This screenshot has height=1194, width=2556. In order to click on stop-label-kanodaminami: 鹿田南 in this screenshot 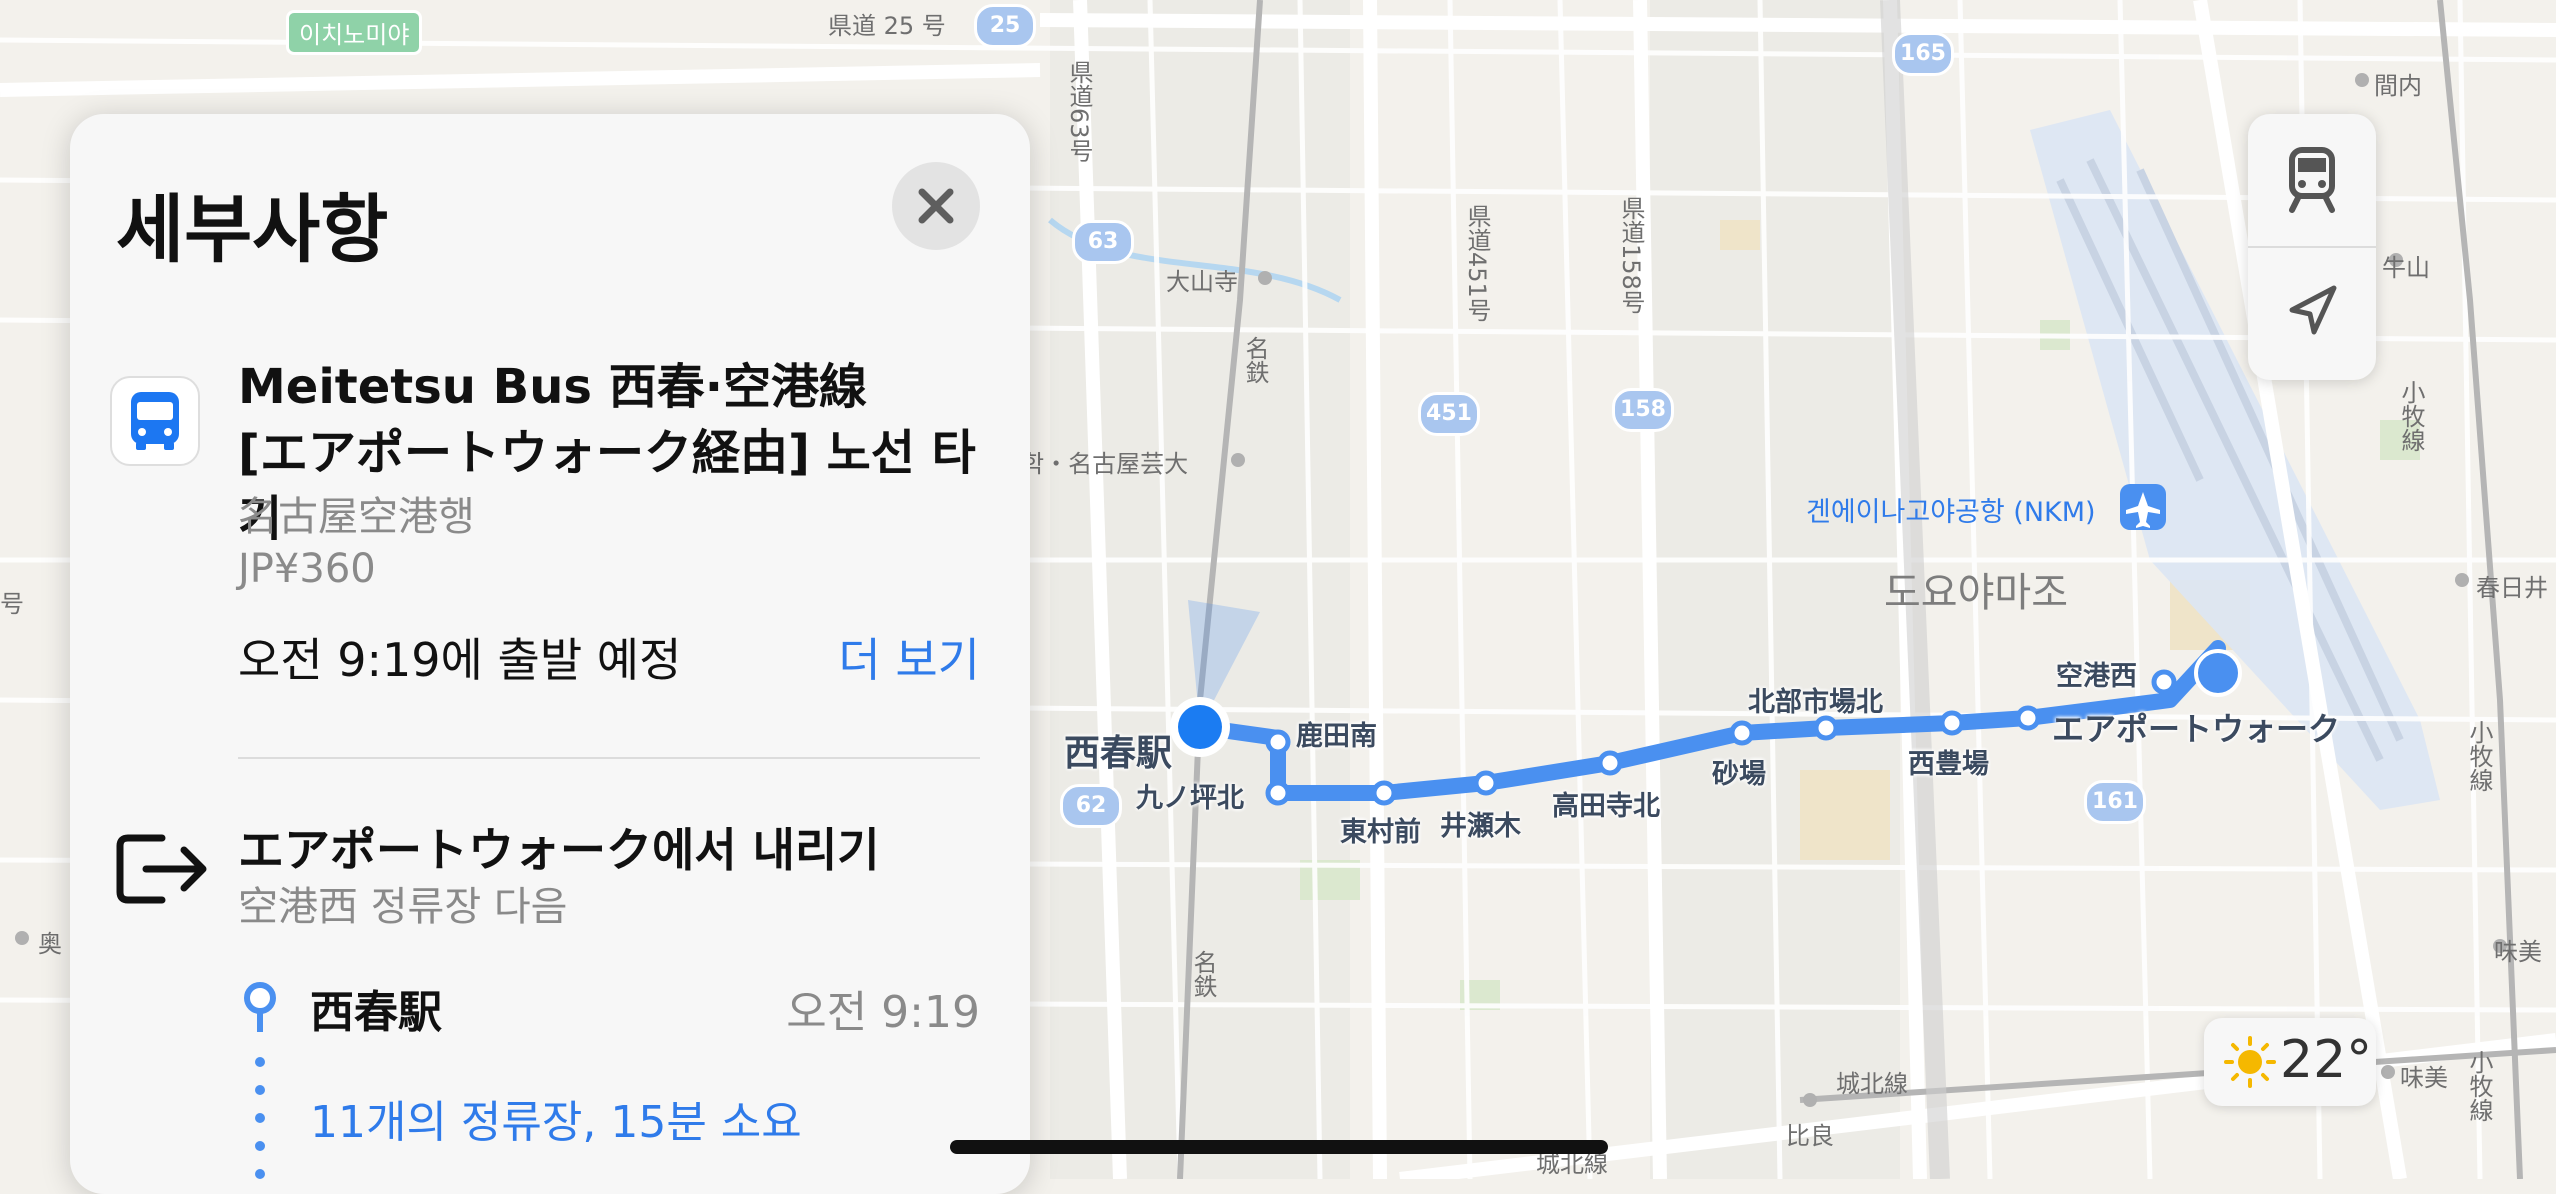, I will do `click(1336, 733)`.